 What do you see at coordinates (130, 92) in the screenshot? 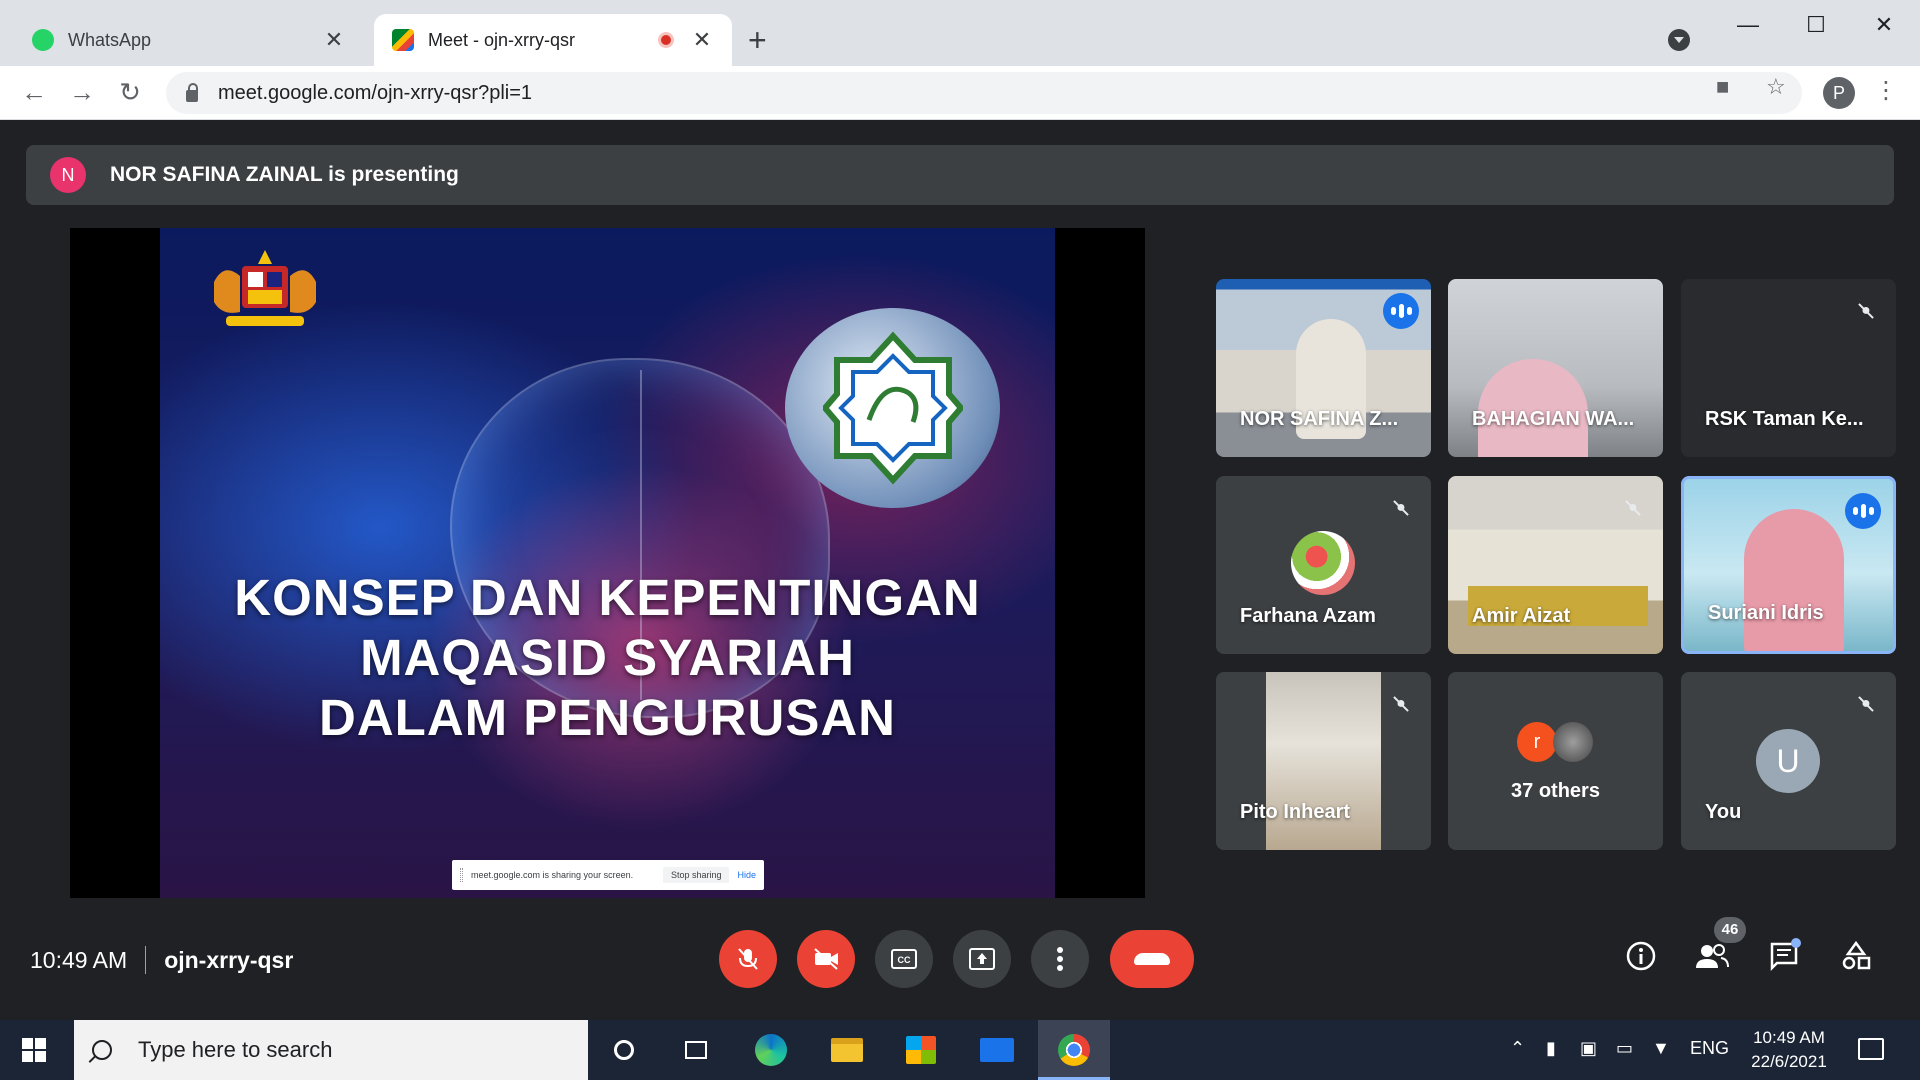
I see `reload-icon: ↻` at bounding box center [130, 92].